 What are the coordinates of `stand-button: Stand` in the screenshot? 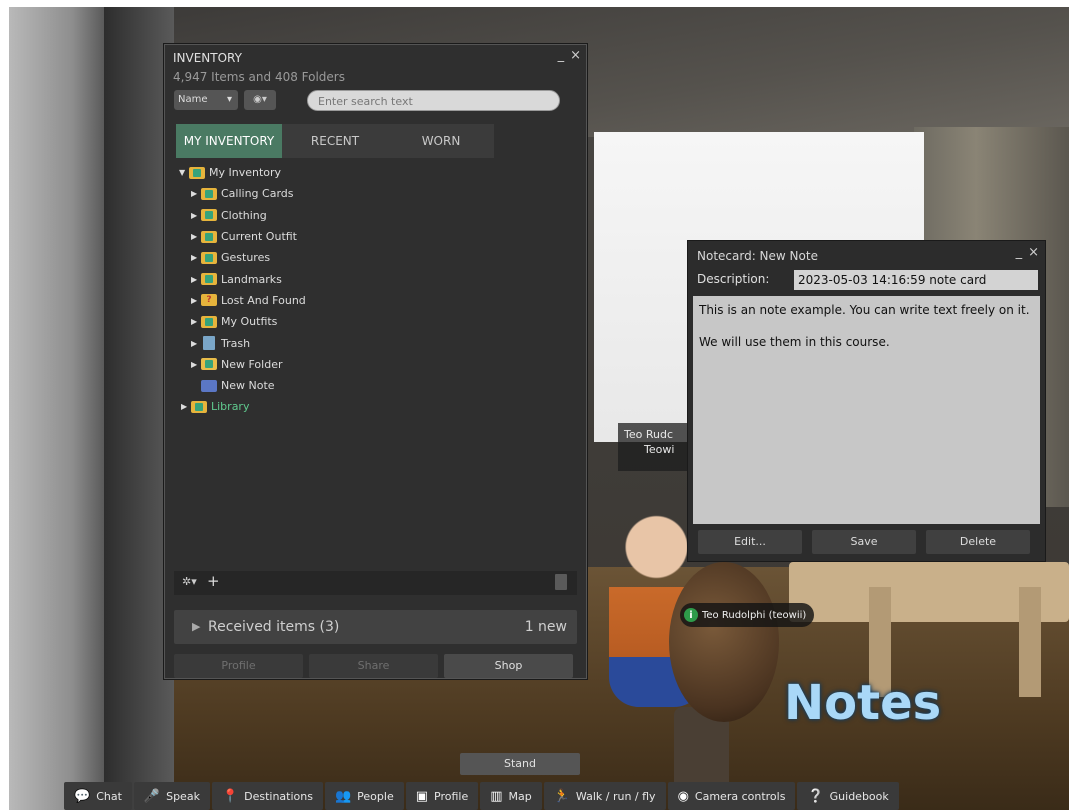 It's located at (520, 764).